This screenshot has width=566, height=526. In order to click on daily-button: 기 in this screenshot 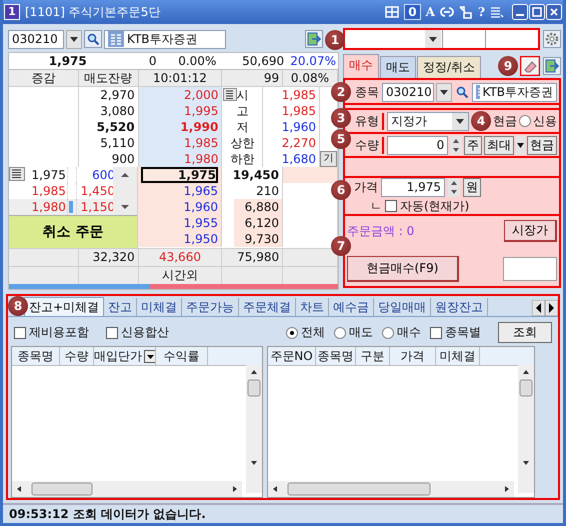, I will do `click(328, 159)`.